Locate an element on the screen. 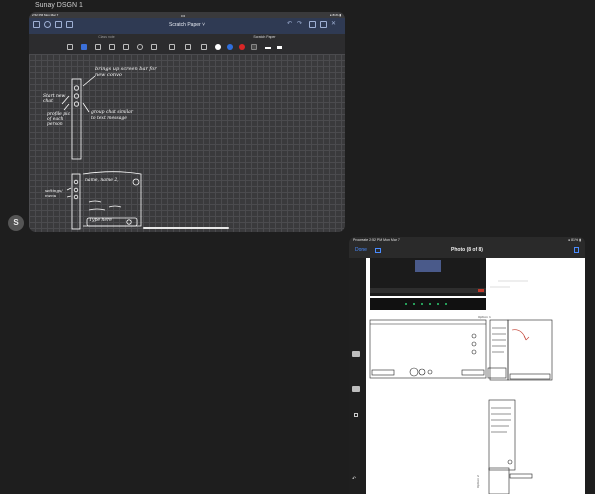 Image resolution: width=595 pixels, height=494 pixels. svg-text: Option 2 is located at coordinates (478, 481).